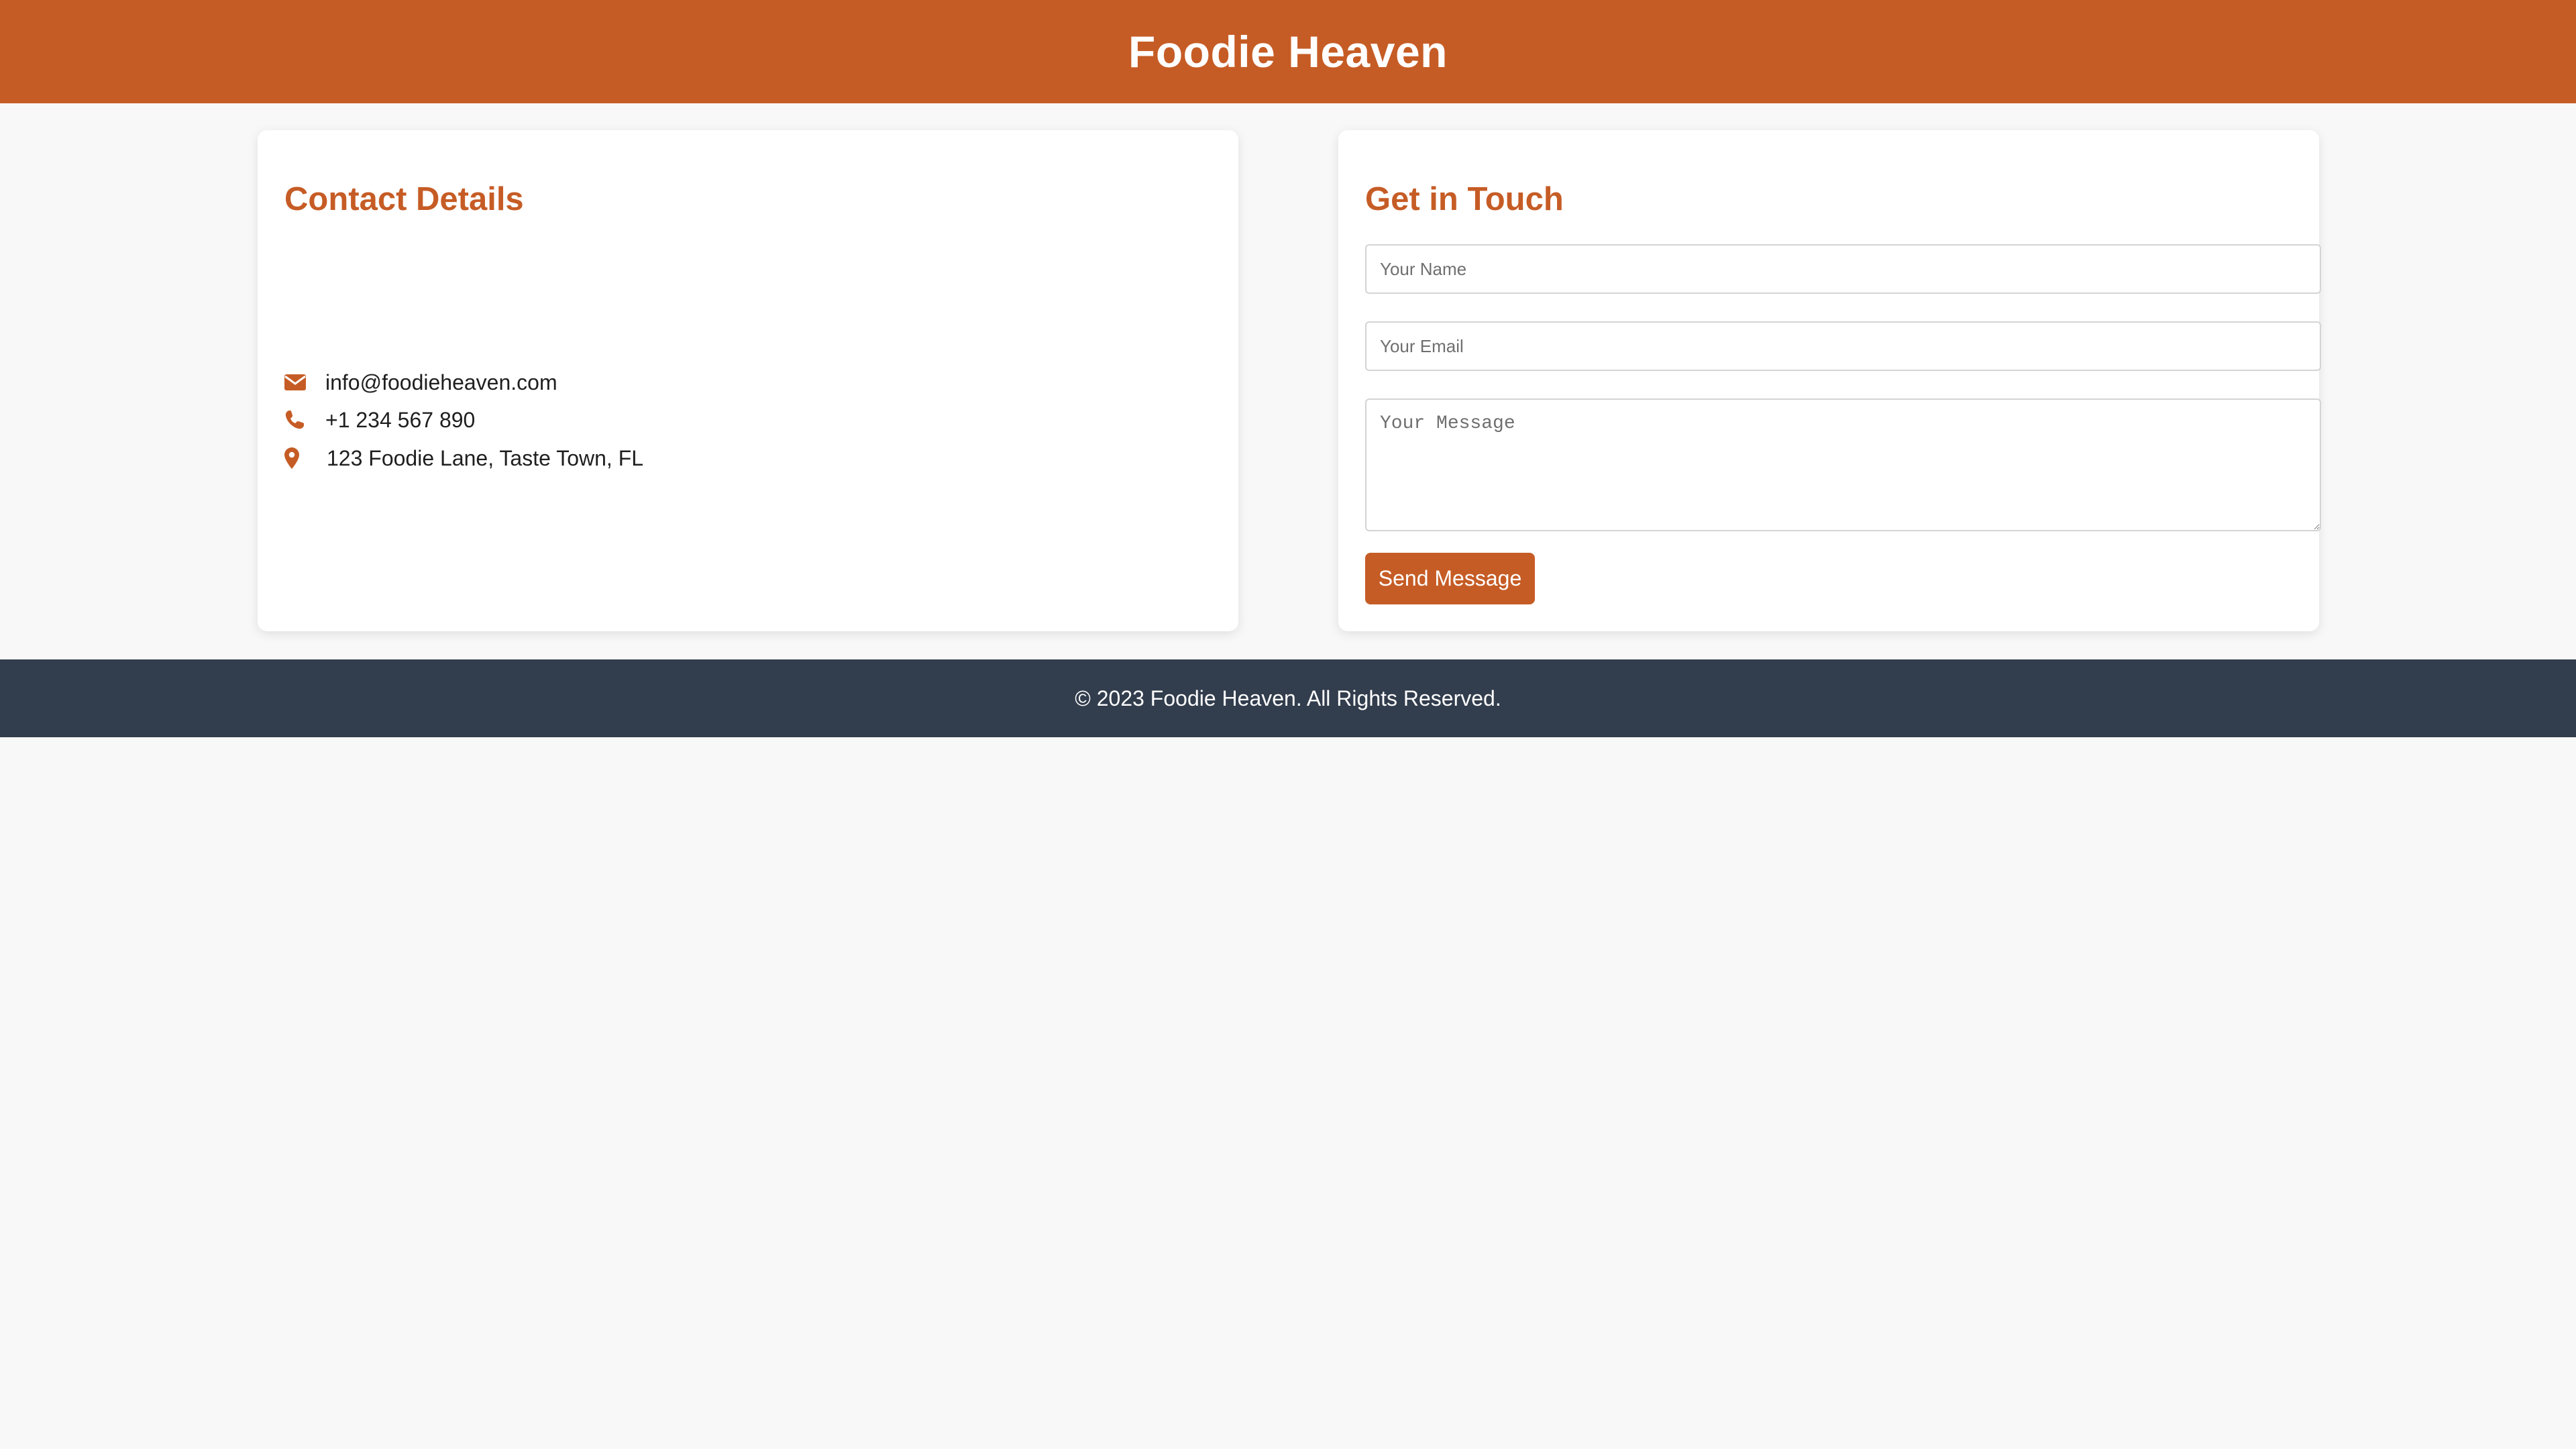 Image resolution: width=2576 pixels, height=1449 pixels. I want to click on message-textarea, so click(1843, 464).